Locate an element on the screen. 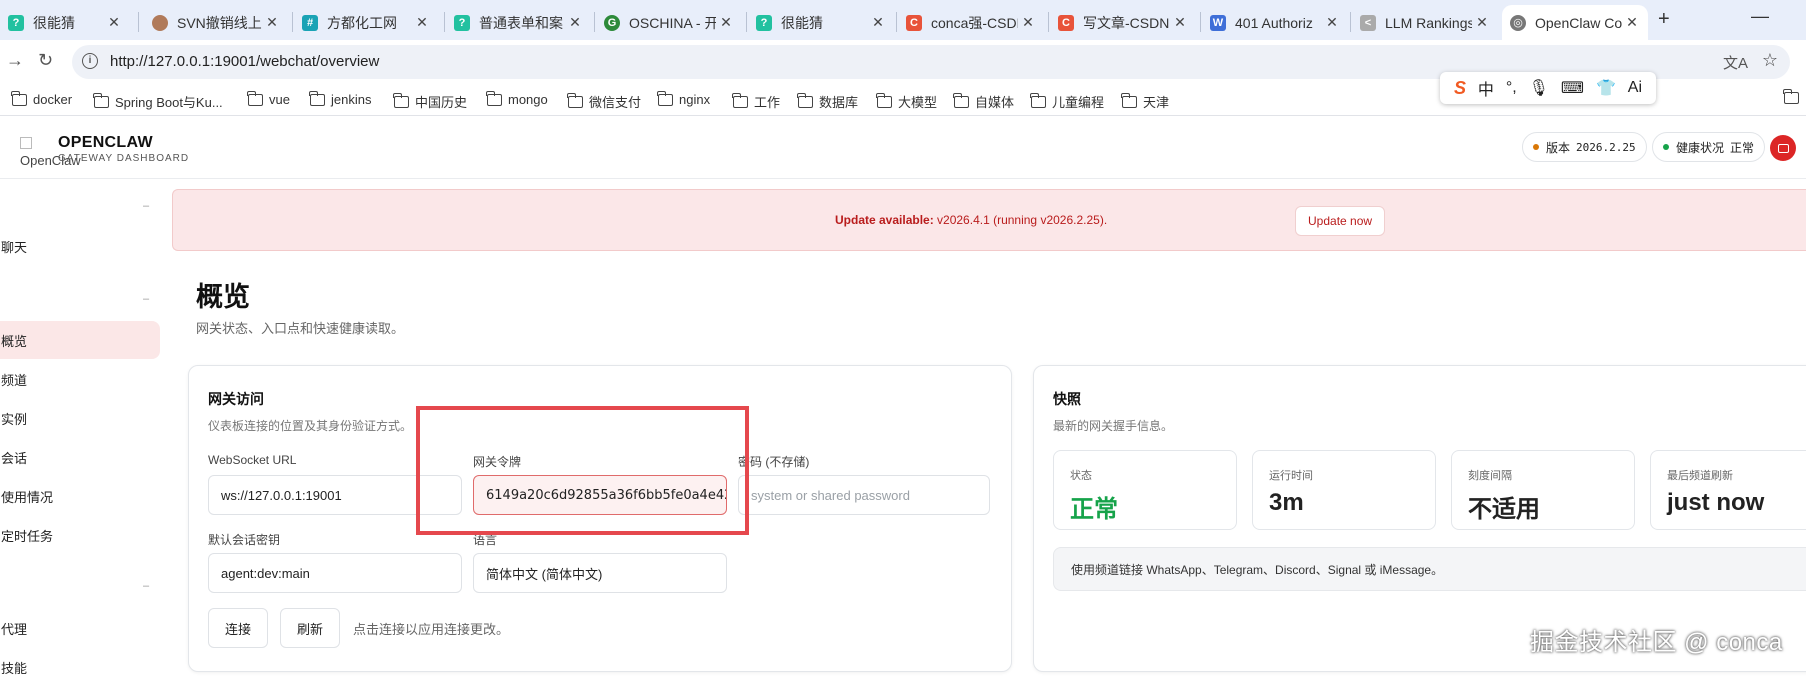 The image size is (1806, 686). version-status-dot is located at coordinates (1536, 147).